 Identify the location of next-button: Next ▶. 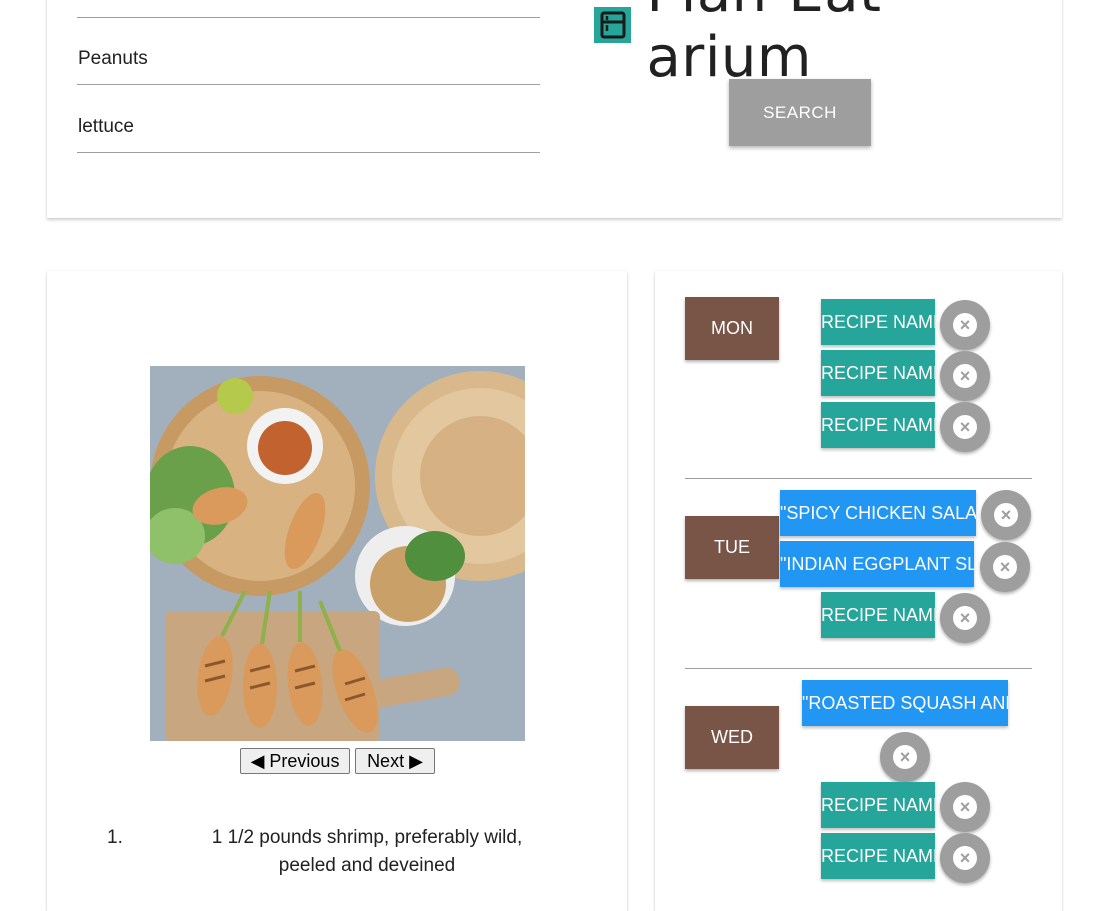
(395, 761).